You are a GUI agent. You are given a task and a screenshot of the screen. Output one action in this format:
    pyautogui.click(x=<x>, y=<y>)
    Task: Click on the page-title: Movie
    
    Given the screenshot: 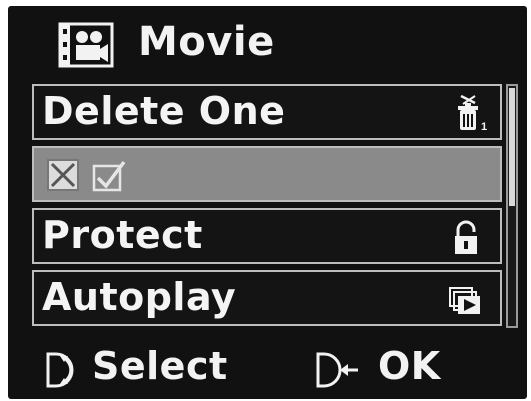 What is the action you would take?
    pyautogui.click(x=206, y=42)
    